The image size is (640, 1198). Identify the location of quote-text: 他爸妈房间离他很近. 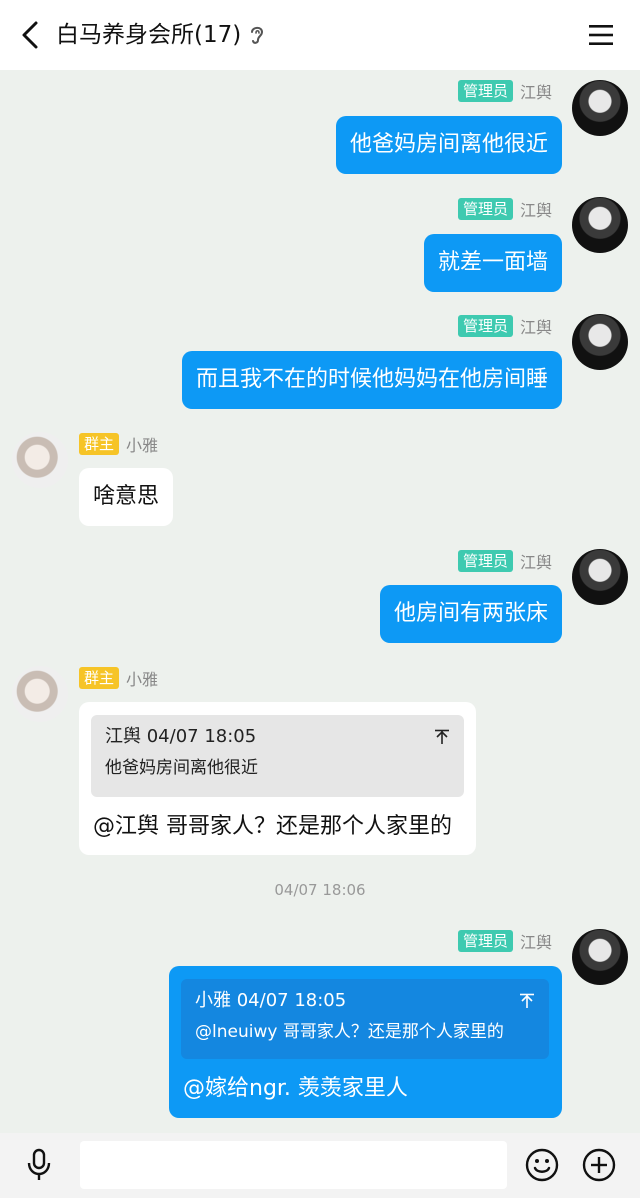
(181, 768).